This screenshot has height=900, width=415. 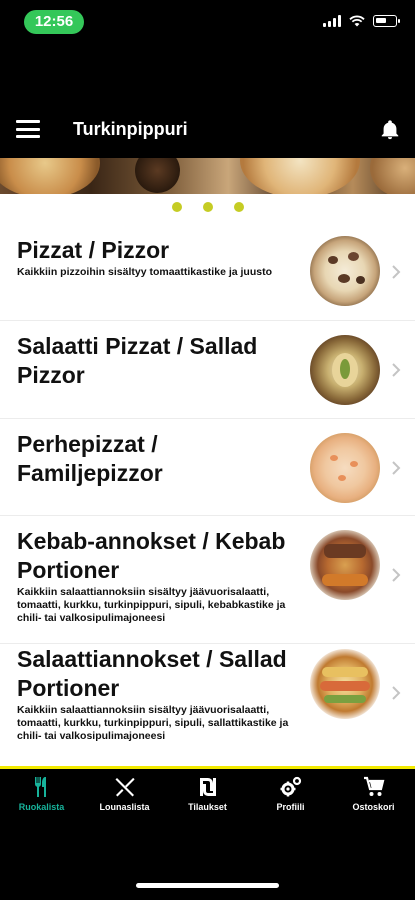 I want to click on bell-icon, so click(x=390, y=130).